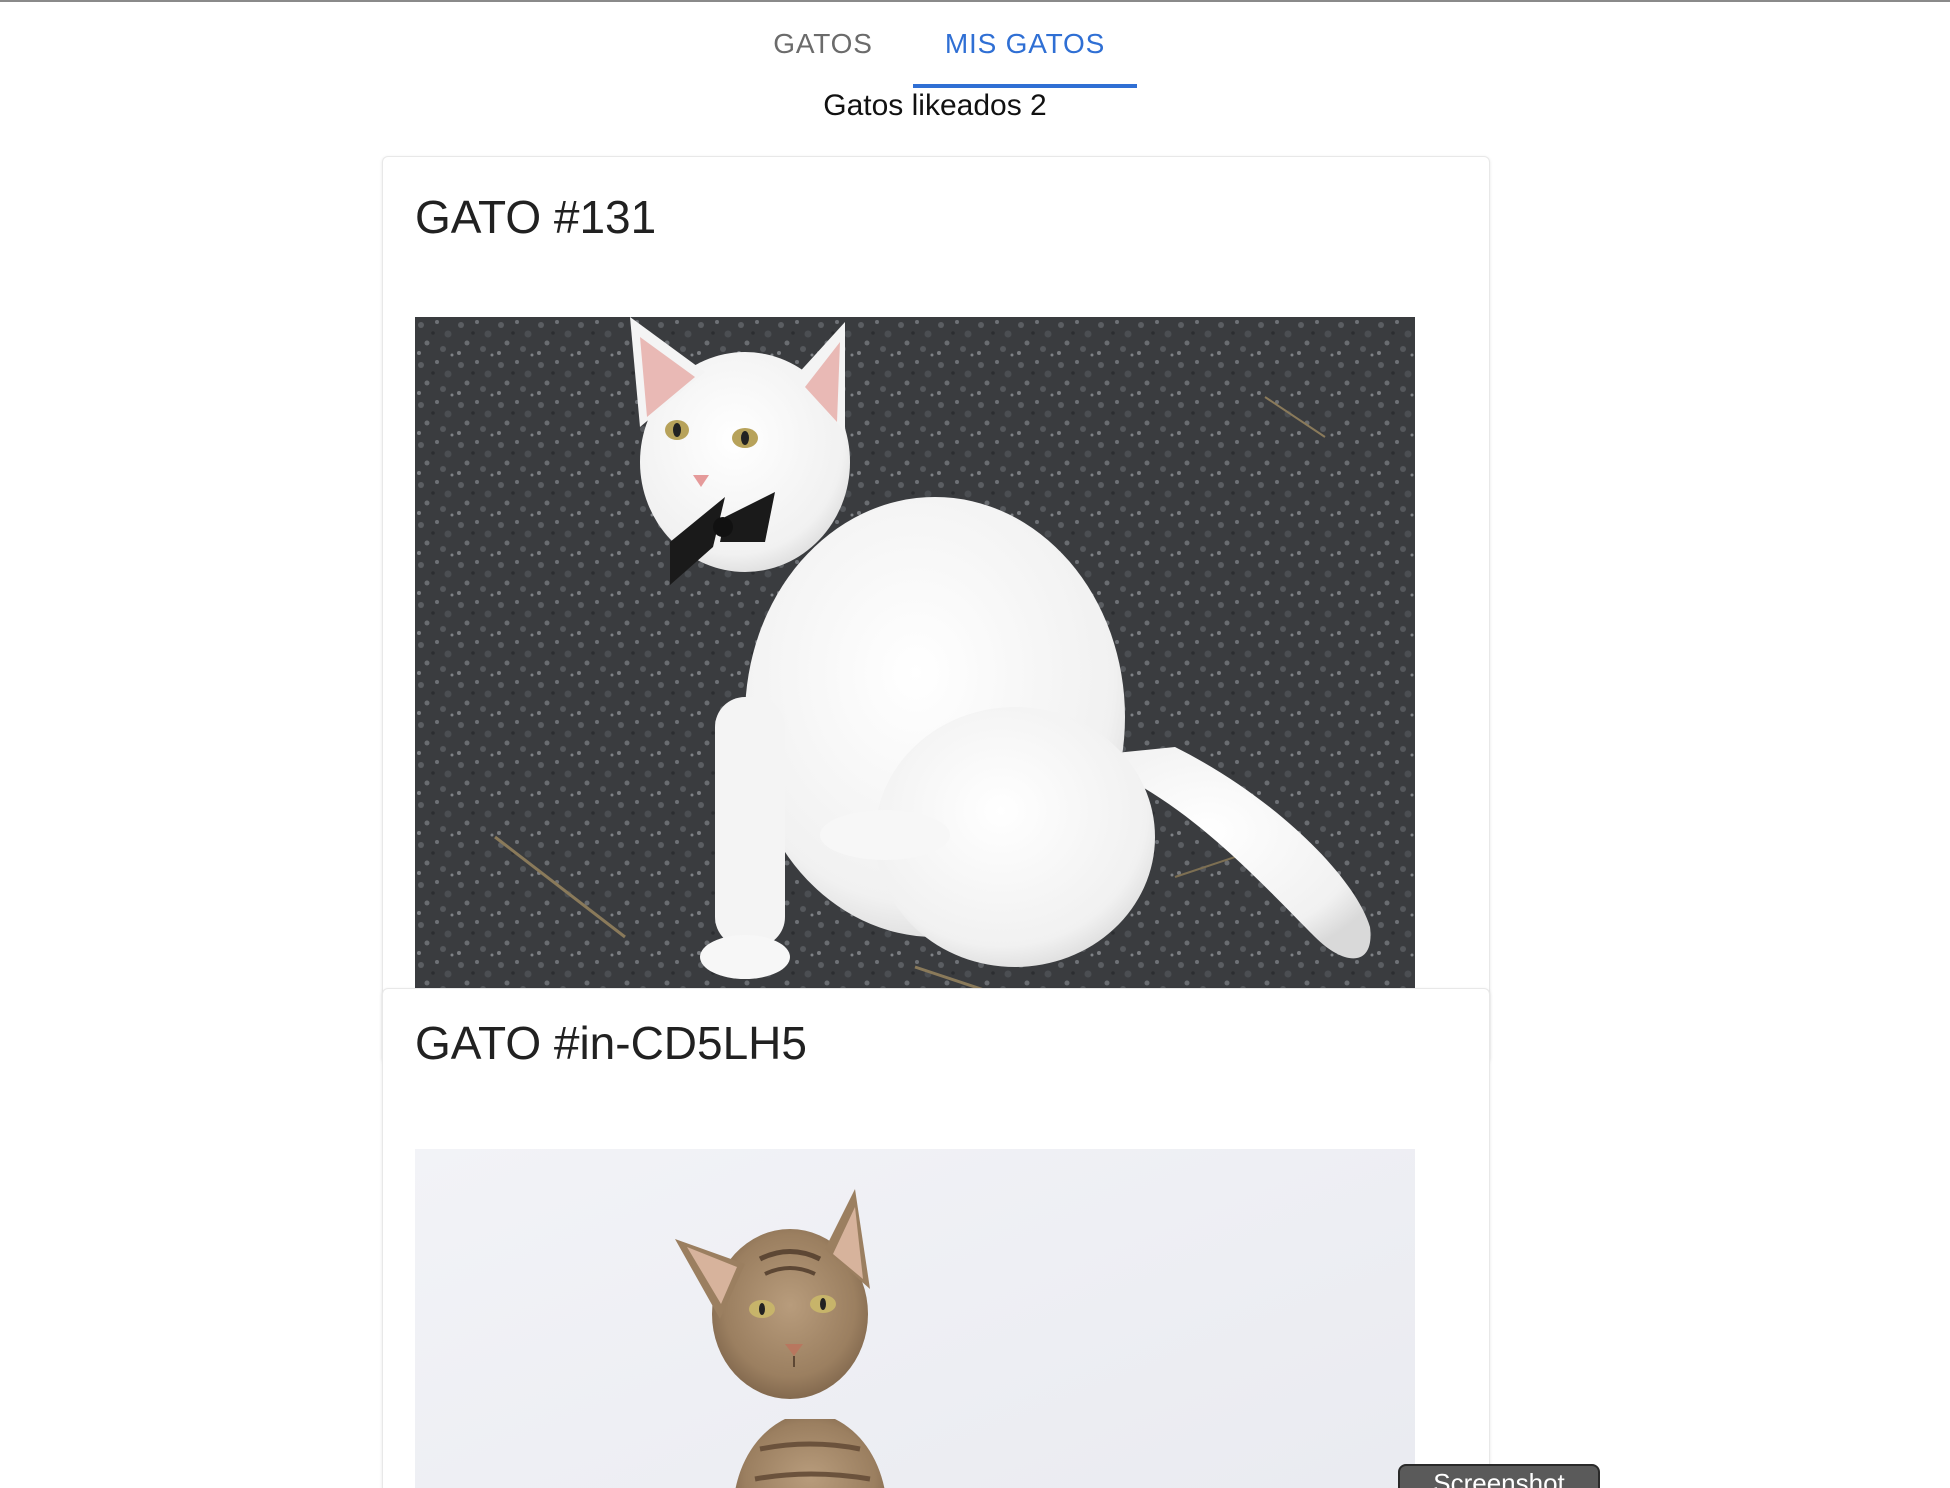 This screenshot has width=1950, height=1488. I want to click on tab-bar: GATOS MIS GATOS, so click(975, 45).